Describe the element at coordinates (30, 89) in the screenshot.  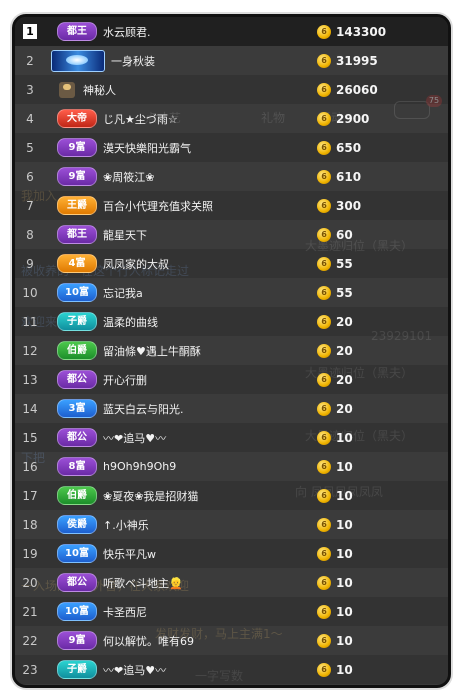
I see `rank-number: 3` at that location.